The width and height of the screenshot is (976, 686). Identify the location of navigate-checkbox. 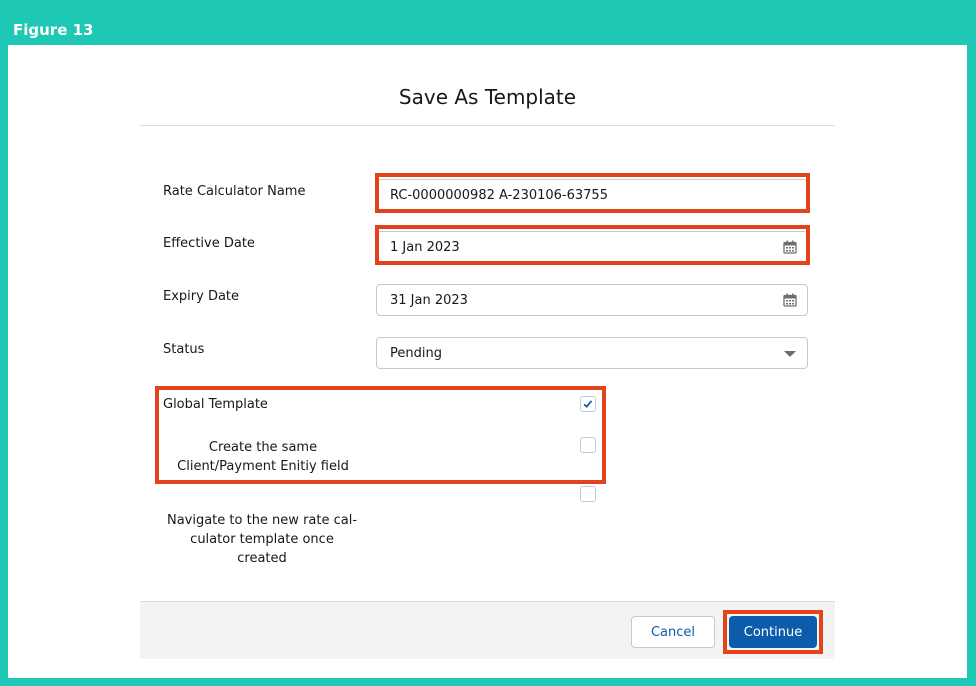
(588, 494).